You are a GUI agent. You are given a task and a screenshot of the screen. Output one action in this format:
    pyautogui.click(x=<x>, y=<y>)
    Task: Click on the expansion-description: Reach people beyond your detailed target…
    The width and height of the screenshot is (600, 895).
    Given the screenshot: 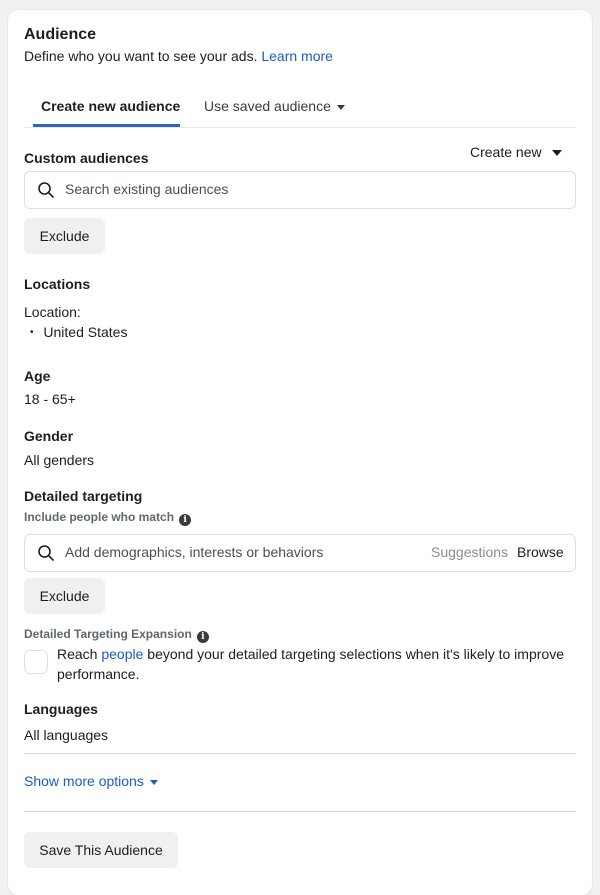 What is the action you would take?
    pyautogui.click(x=317, y=664)
    